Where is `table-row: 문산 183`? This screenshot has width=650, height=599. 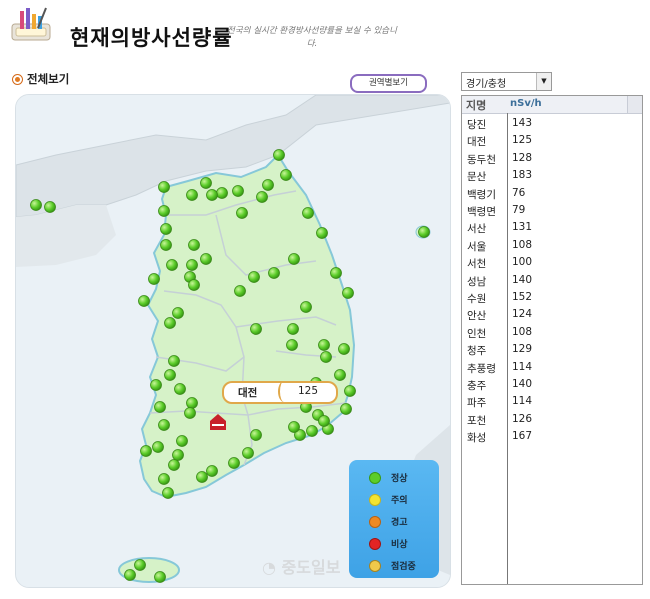 table-row: 문산 183 is located at coordinates (552, 176).